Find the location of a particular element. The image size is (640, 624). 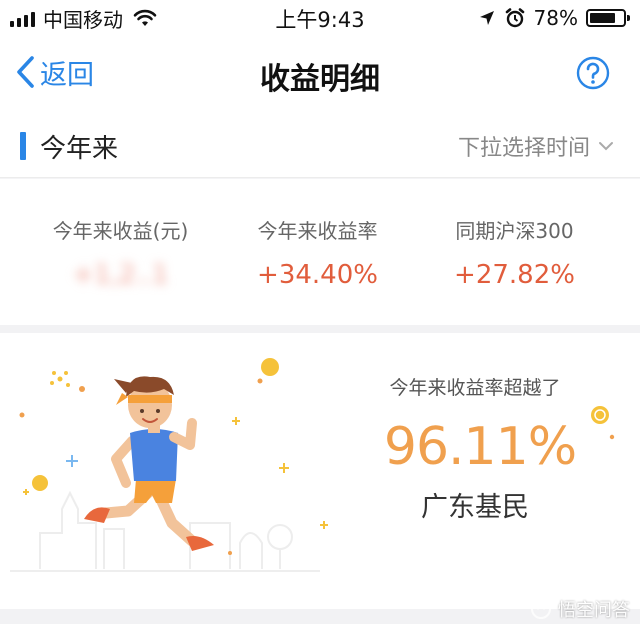

stat-csi300: 同期沪深300 +27.82% is located at coordinates (514, 252).